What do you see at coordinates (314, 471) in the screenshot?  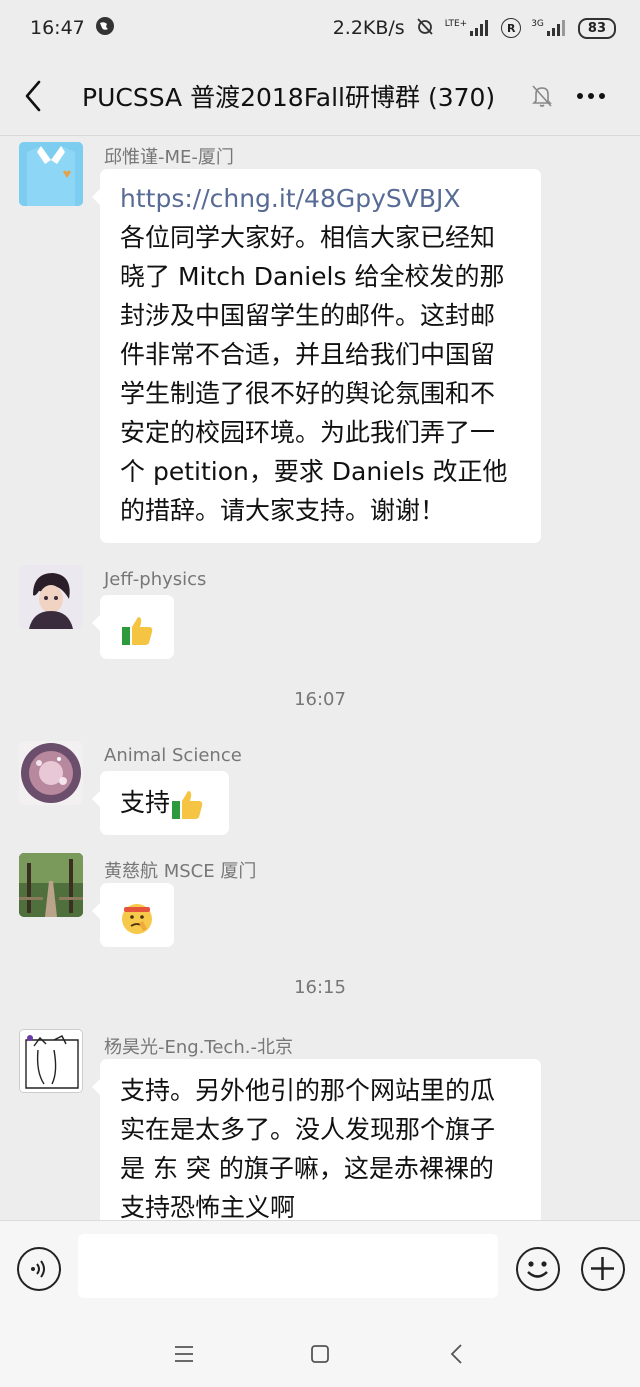 I see `message-line: 个 petition，要求 Daniels 改正他` at bounding box center [314, 471].